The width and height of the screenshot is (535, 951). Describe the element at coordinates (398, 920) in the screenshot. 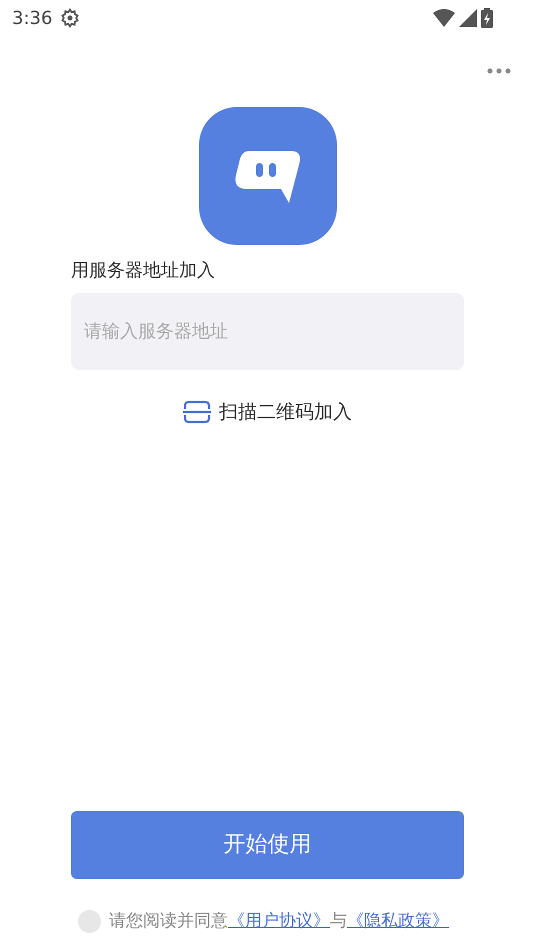

I see `privacy-link: 《隐私政策》` at that location.